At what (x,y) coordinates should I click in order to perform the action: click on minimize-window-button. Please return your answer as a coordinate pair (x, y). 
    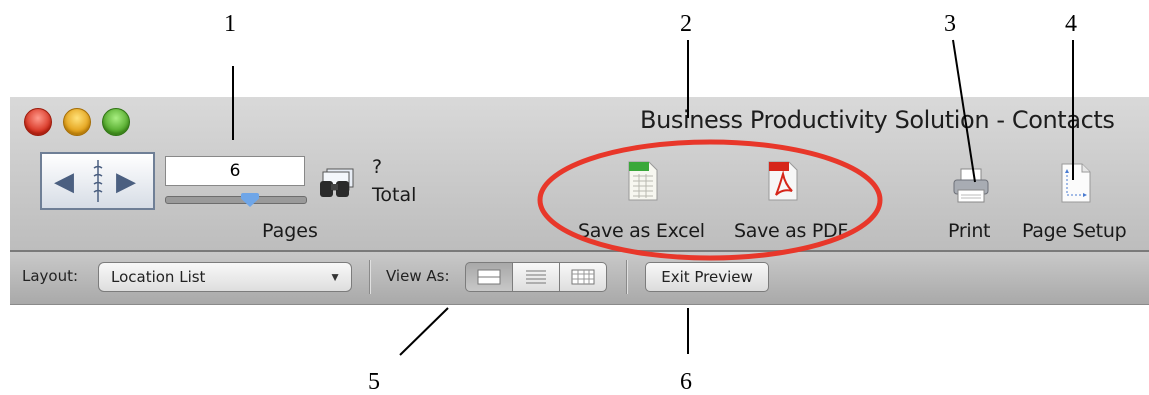
    Looking at the image, I should click on (77, 122).